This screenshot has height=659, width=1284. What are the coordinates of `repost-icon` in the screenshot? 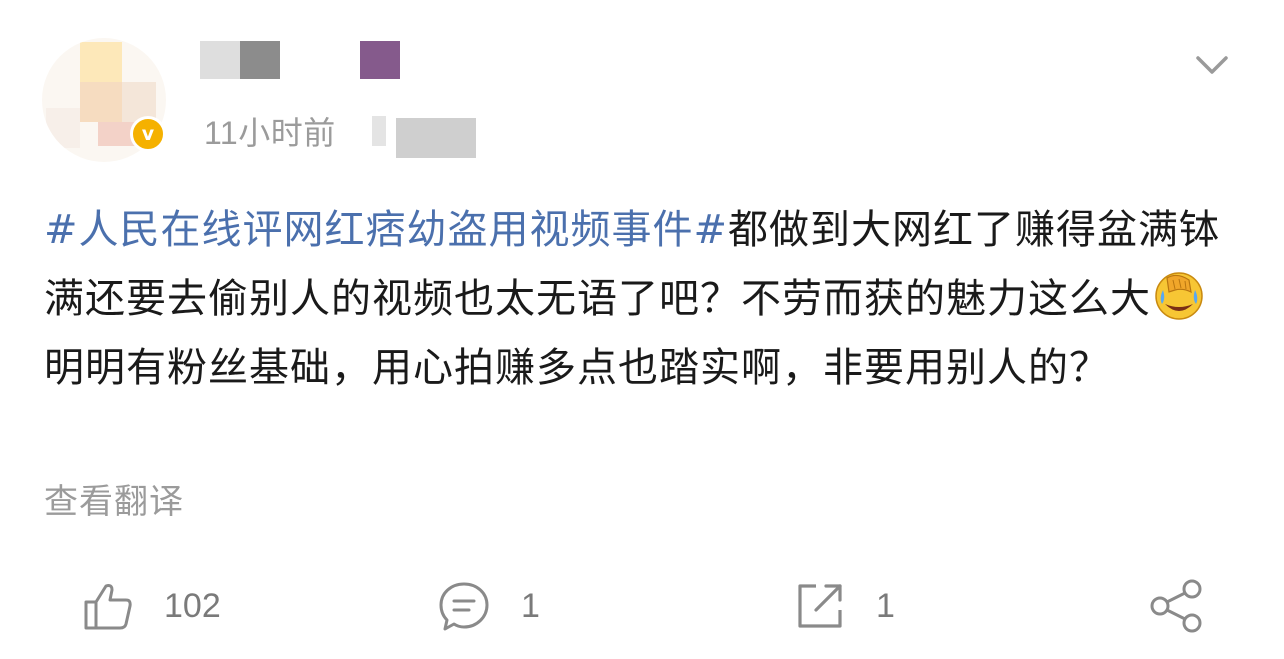 It's located at (820, 606).